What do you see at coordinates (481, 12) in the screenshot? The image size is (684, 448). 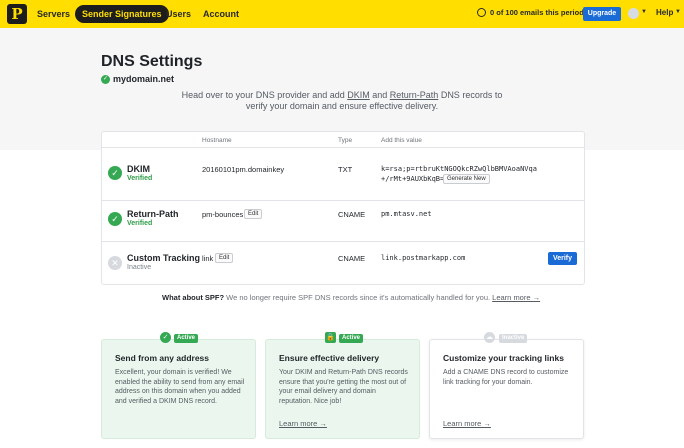 I see `usage-ring-icon` at bounding box center [481, 12].